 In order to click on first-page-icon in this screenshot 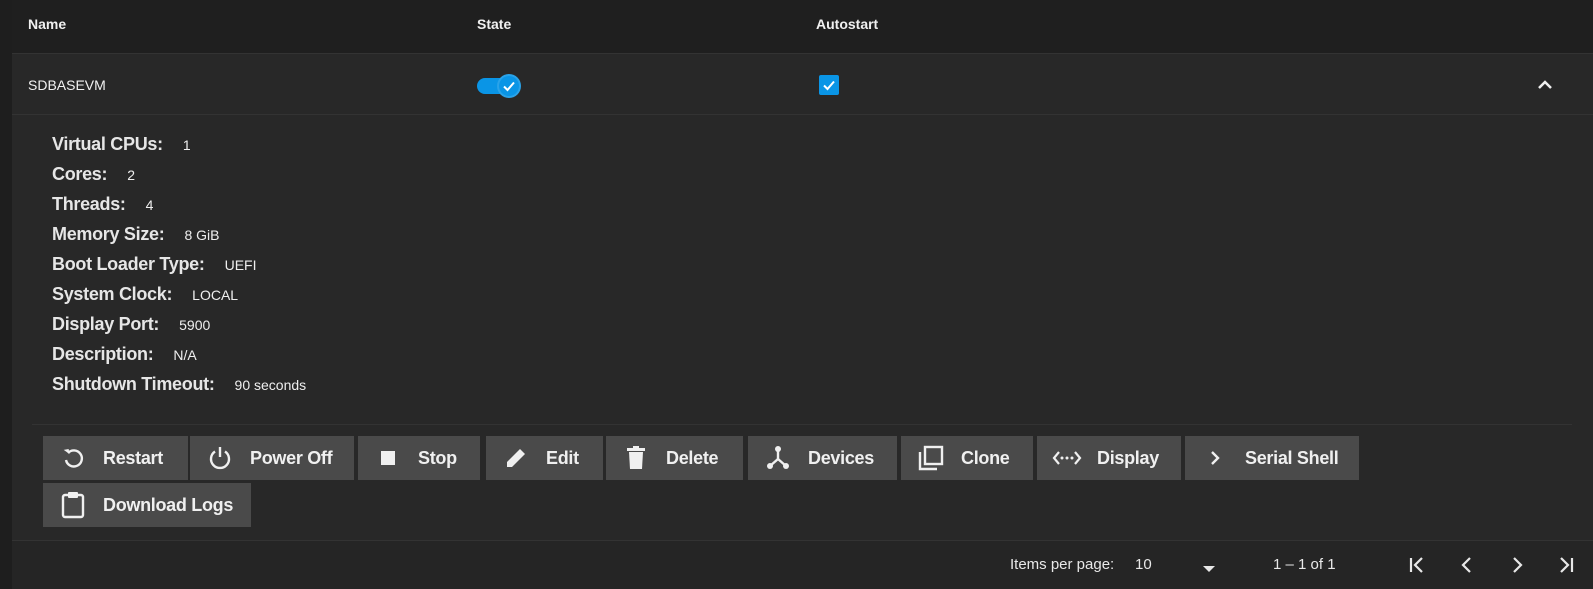, I will do `click(1416, 565)`.